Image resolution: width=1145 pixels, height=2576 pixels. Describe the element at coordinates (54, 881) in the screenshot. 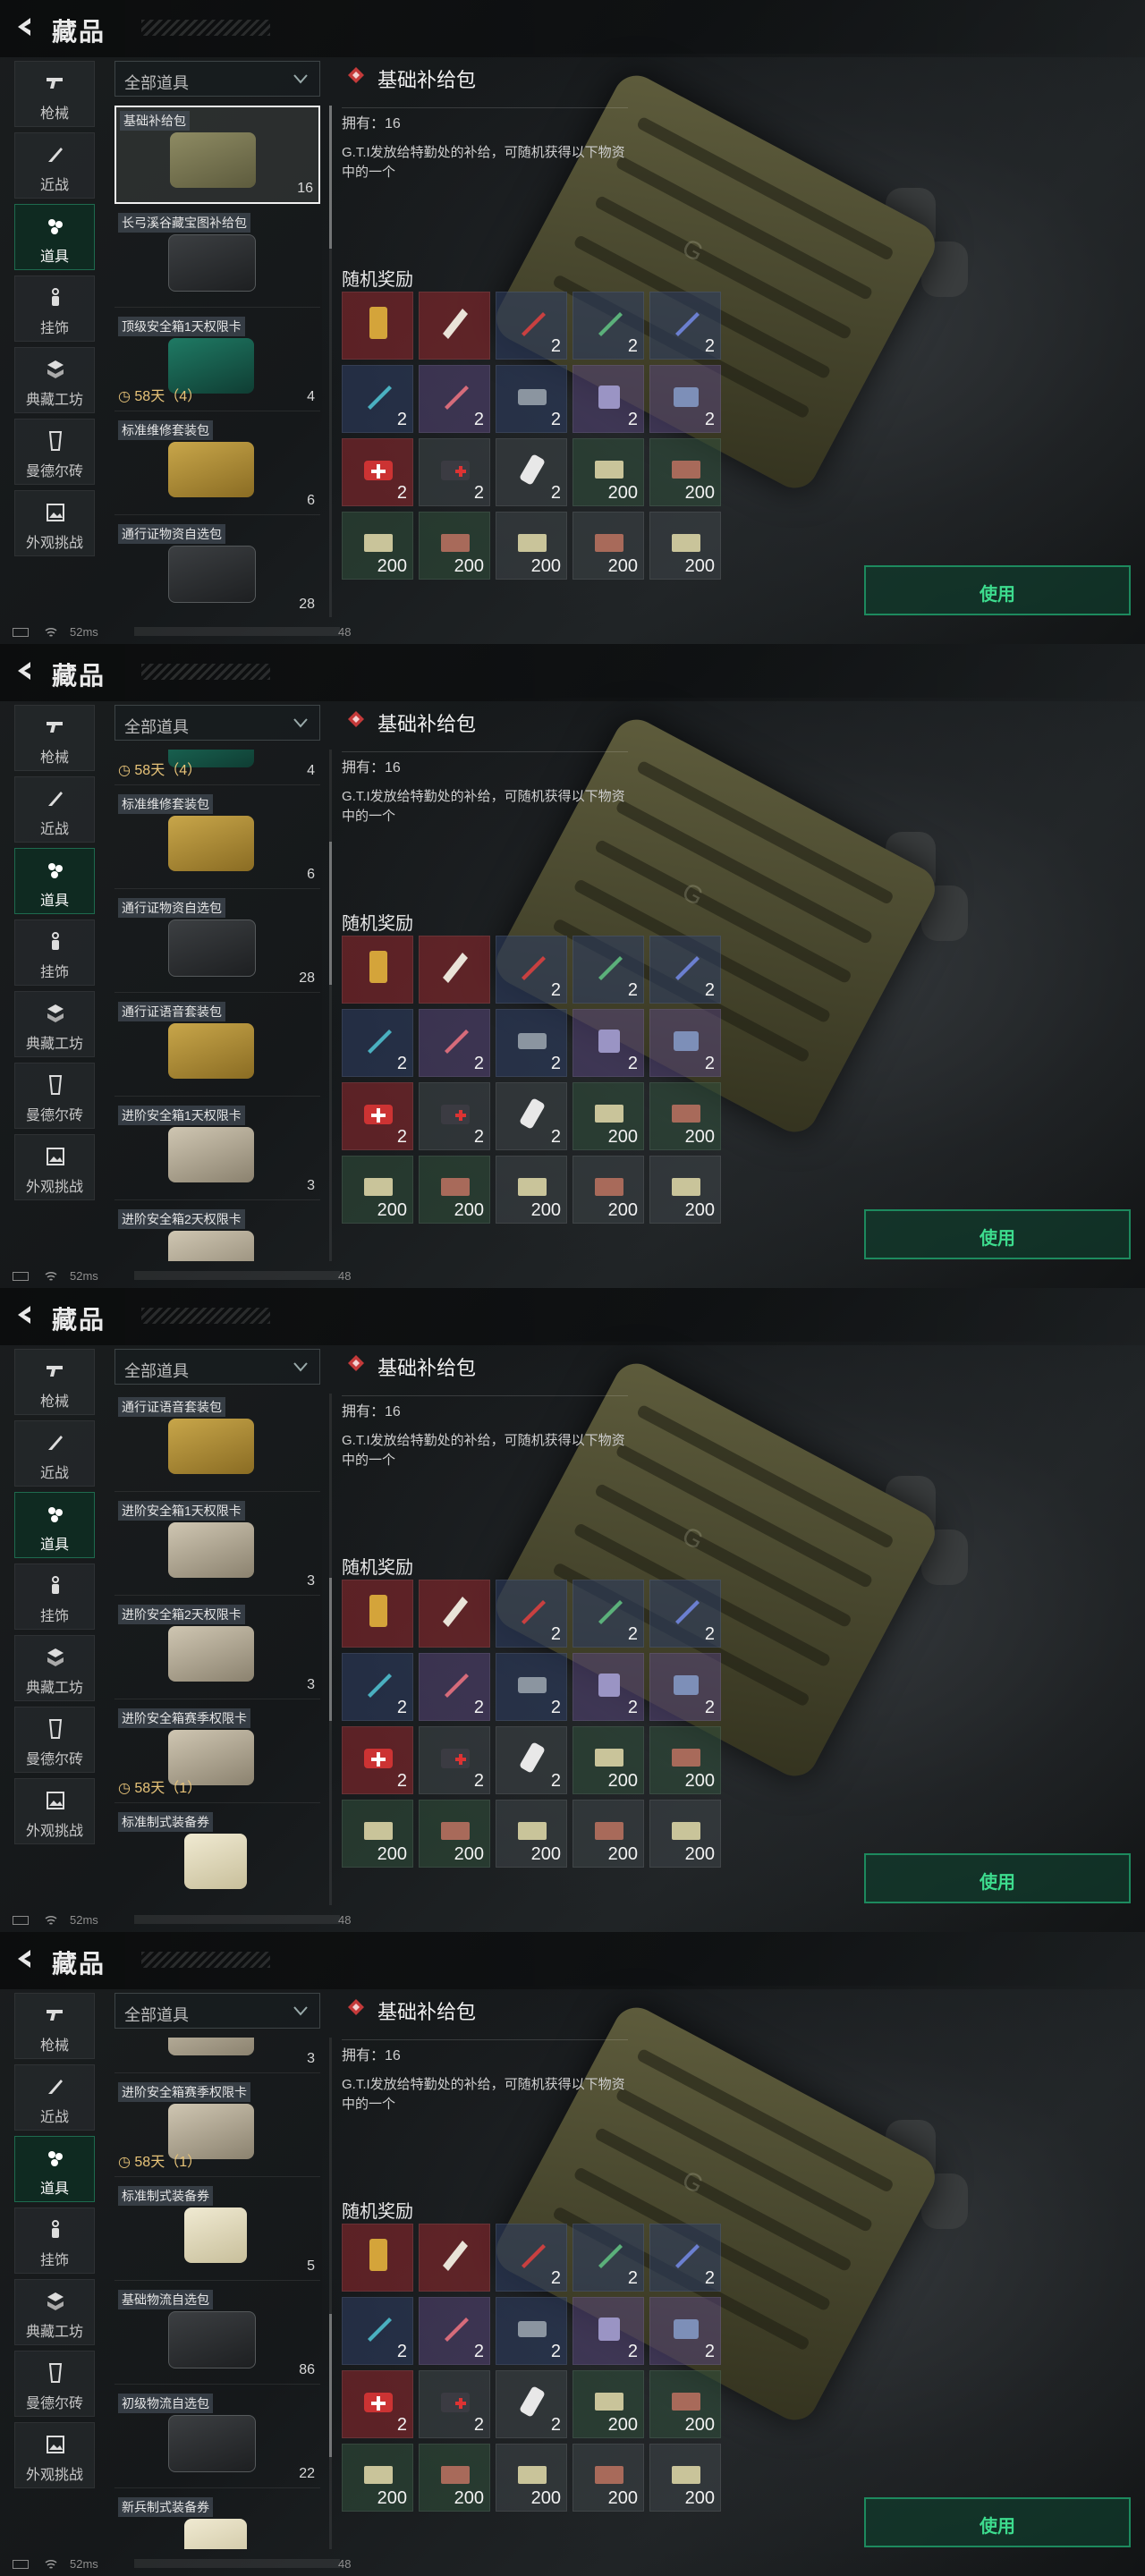

I see `sidebar-item: 道具` at that location.